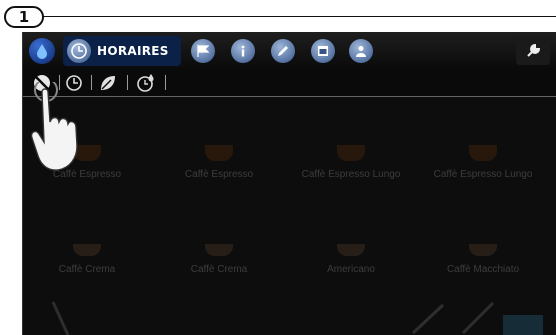 Image resolution: width=556 pixels, height=335 pixels. What do you see at coordinates (297, 318) in the screenshot?
I see `glassware-background` at bounding box center [297, 318].